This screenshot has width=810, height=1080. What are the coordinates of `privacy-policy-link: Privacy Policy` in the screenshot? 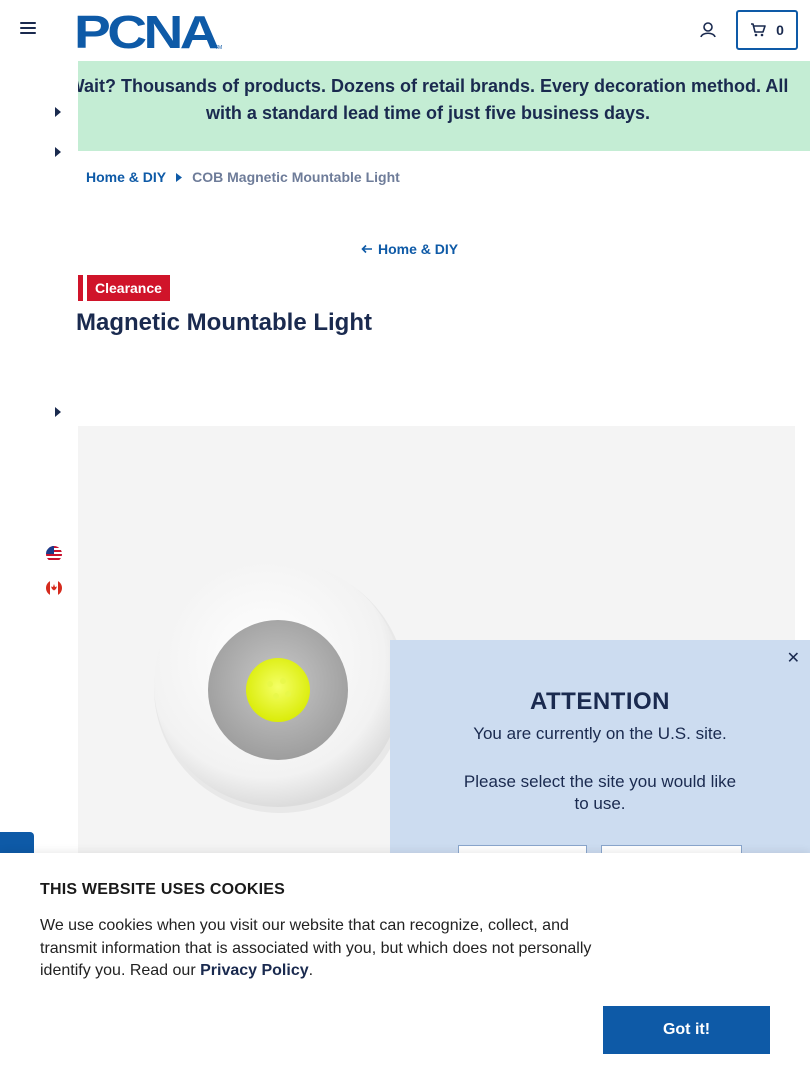 It's located at (254, 970).